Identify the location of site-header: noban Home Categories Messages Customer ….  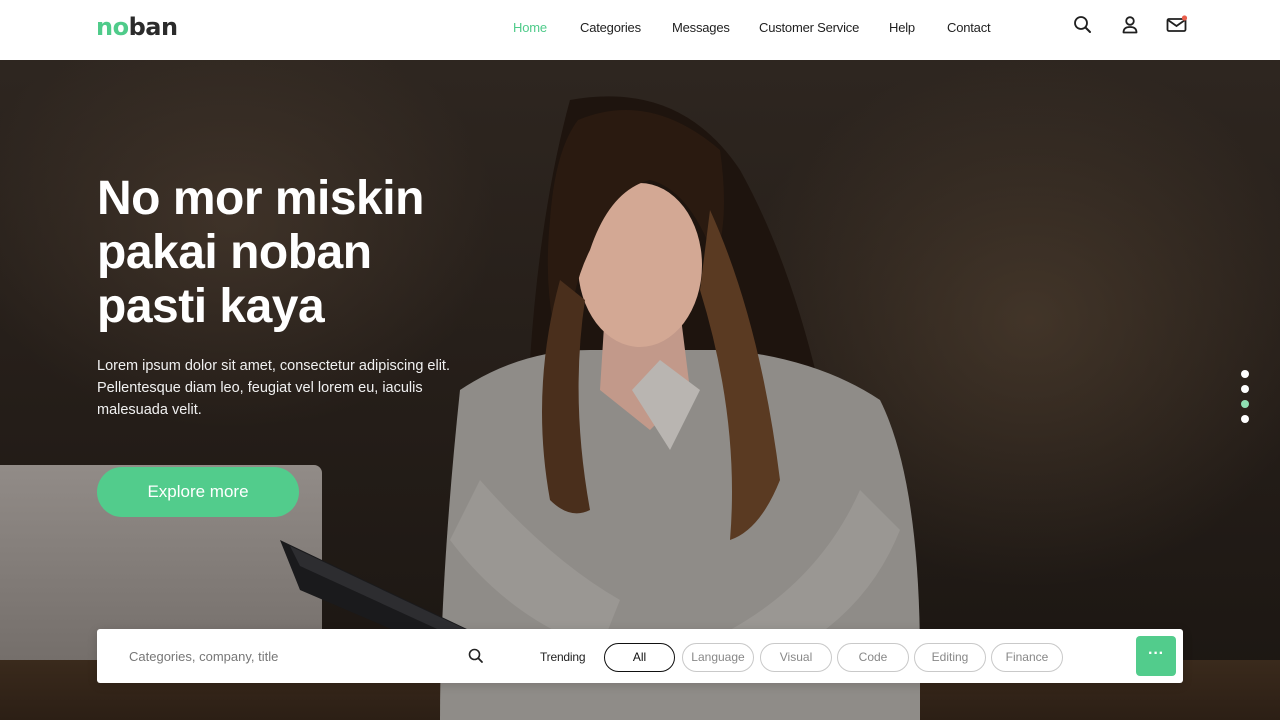
(640, 30).